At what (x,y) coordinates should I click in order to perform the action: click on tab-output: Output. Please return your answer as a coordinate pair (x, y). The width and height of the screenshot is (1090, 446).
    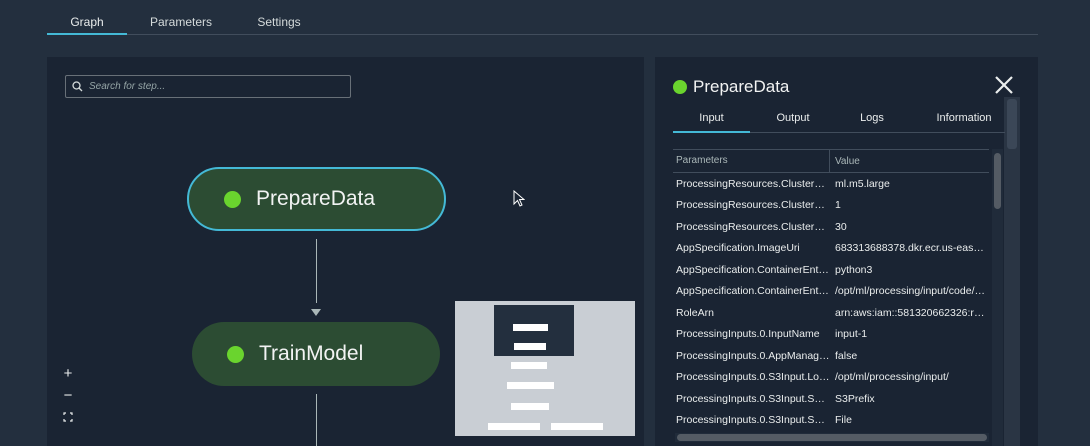
    Looking at the image, I should click on (793, 122).